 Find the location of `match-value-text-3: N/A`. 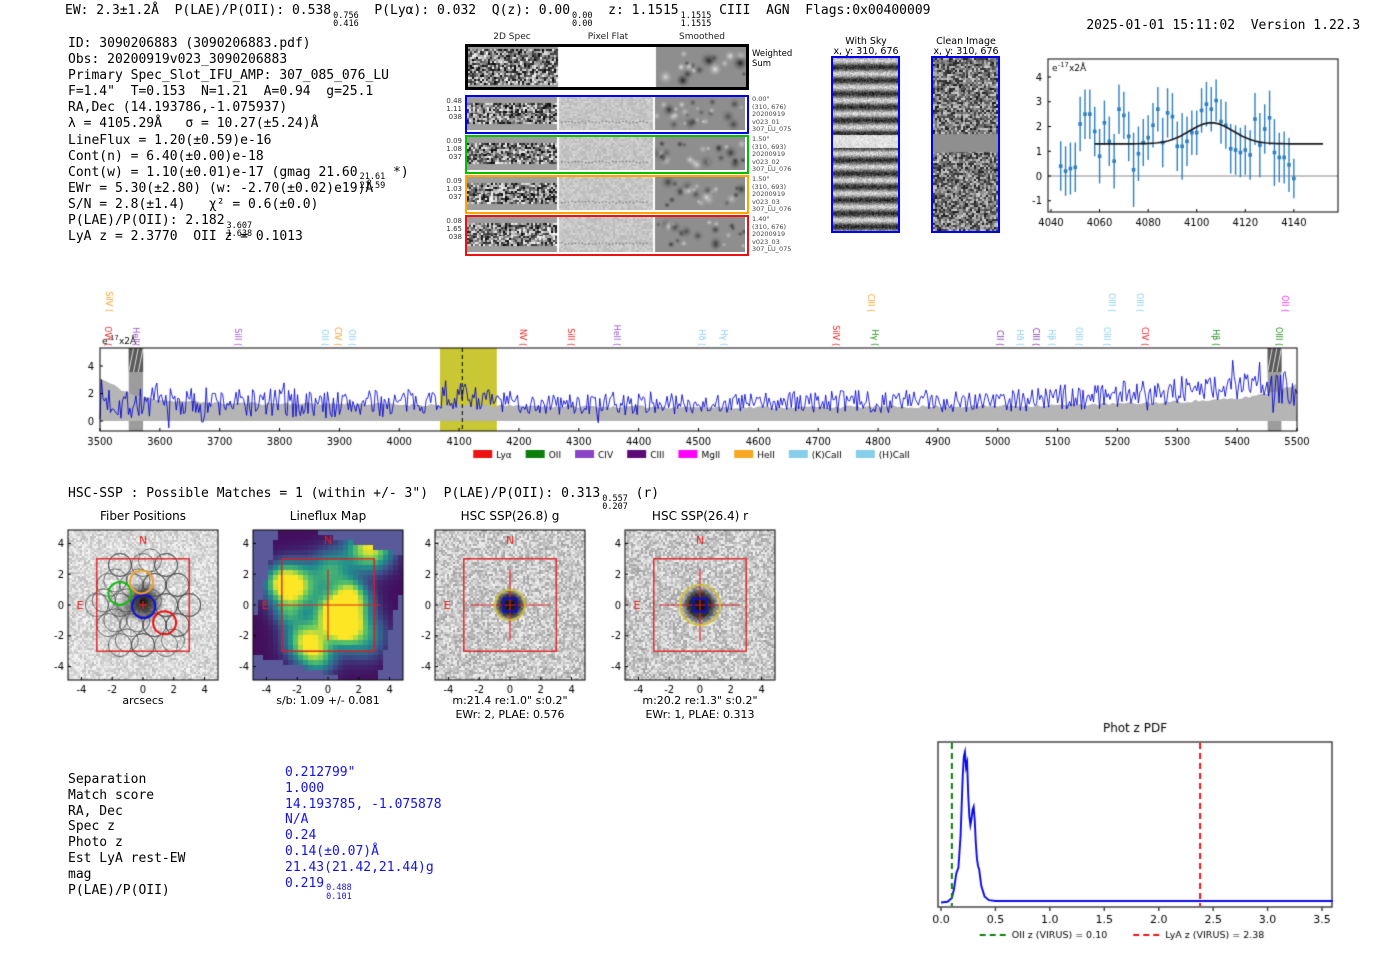

match-value-text-3: N/A is located at coordinates (297, 820).